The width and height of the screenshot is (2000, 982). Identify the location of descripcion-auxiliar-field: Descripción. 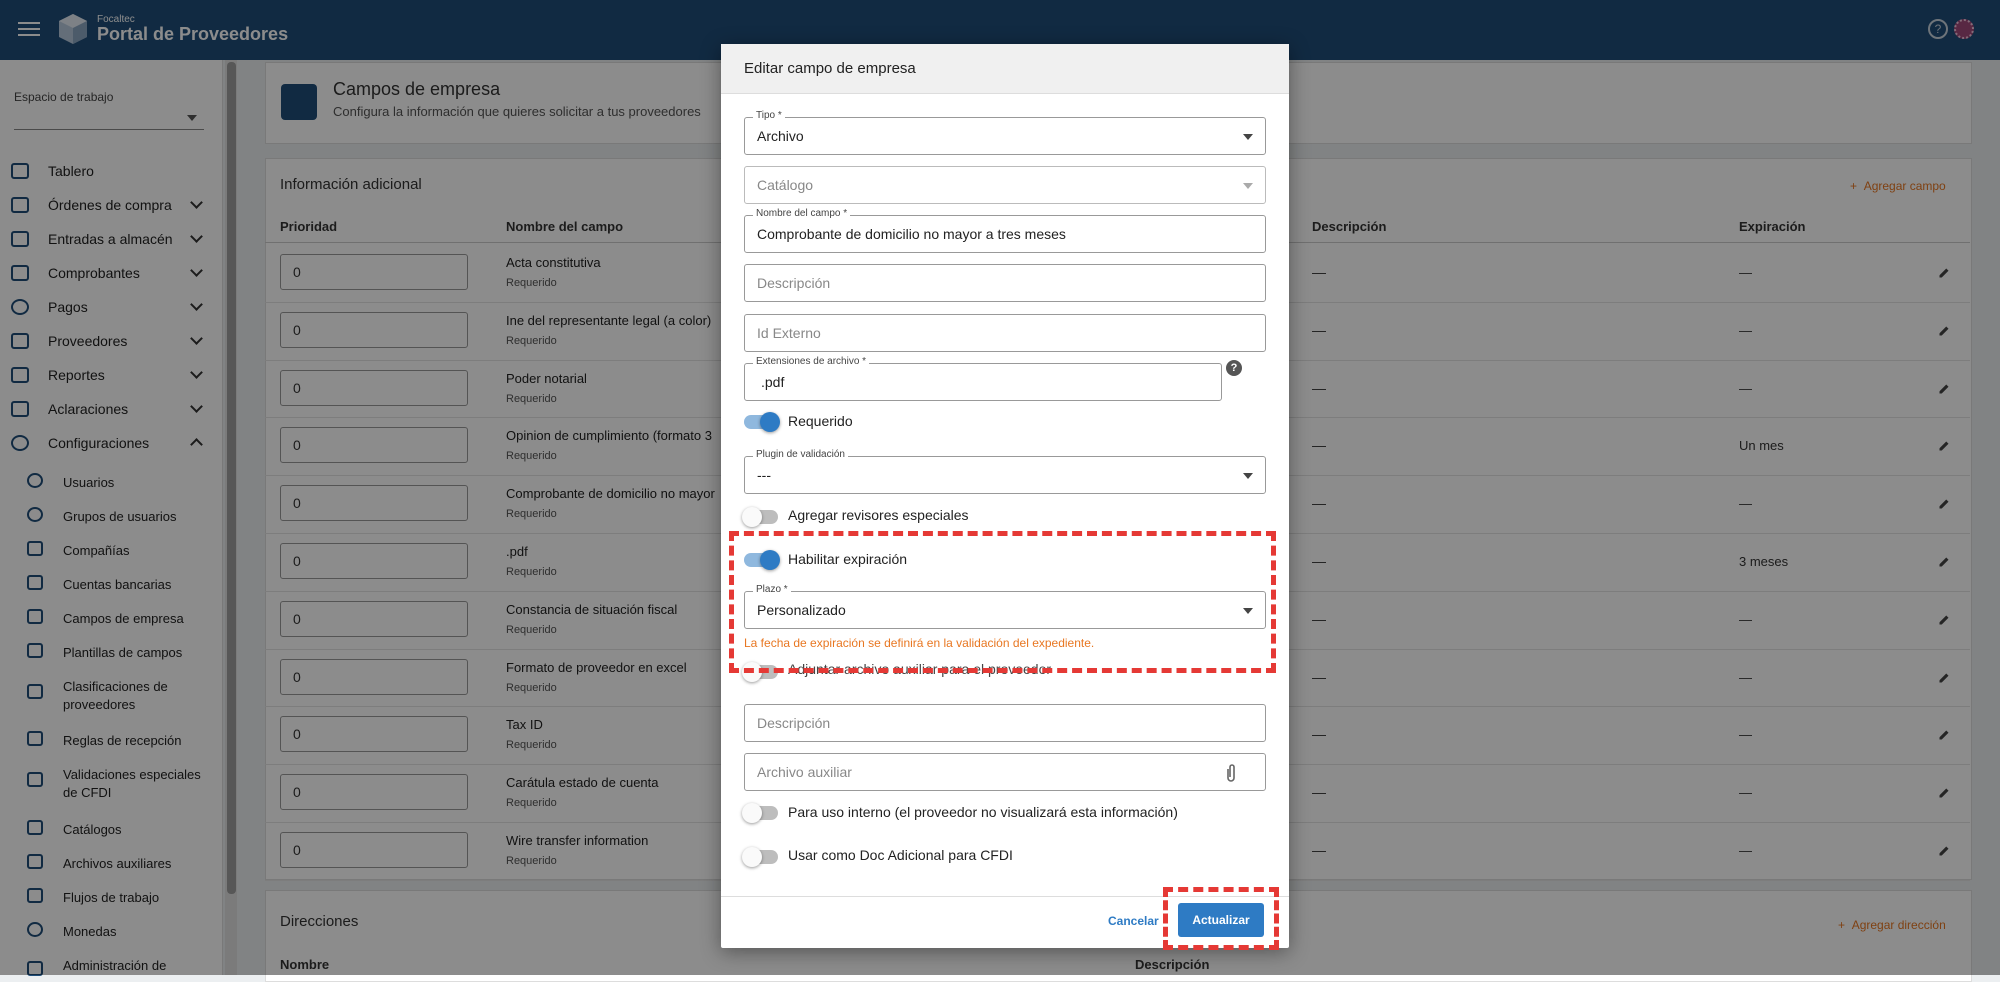
(1005, 723).